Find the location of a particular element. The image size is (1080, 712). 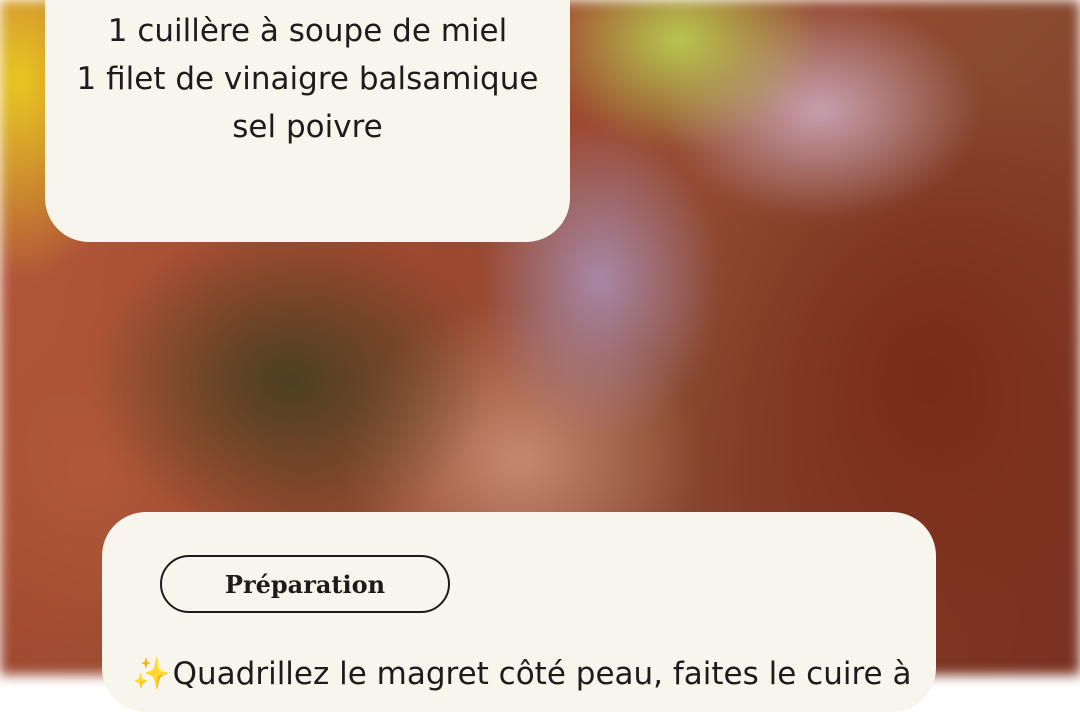

ingredient-line: 1 filet de vinaigre balsamique is located at coordinates (307, 79).